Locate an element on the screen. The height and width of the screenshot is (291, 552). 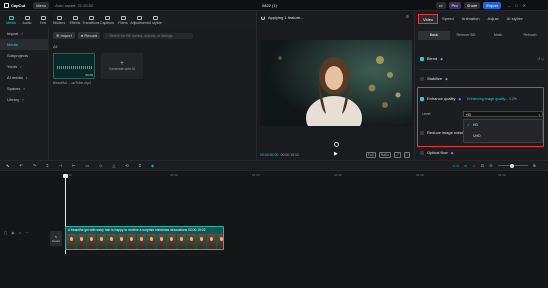
audio-waveform is located at coordinates (75, 67).